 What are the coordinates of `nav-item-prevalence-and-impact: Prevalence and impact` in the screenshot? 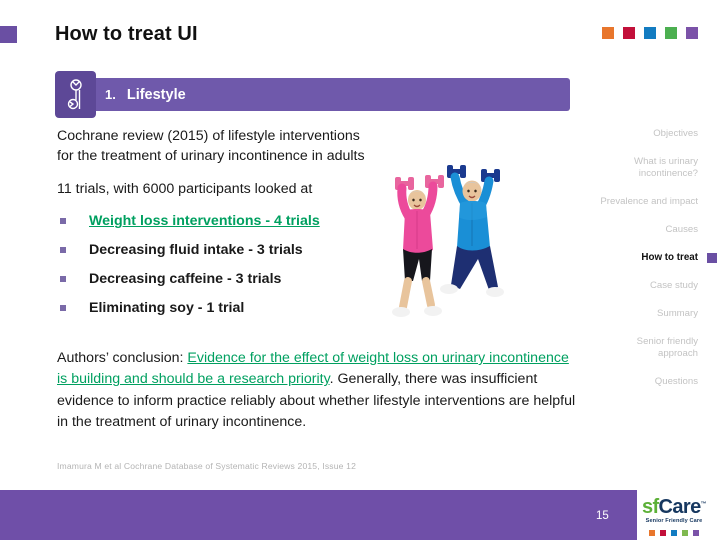 It's located at (648, 202).